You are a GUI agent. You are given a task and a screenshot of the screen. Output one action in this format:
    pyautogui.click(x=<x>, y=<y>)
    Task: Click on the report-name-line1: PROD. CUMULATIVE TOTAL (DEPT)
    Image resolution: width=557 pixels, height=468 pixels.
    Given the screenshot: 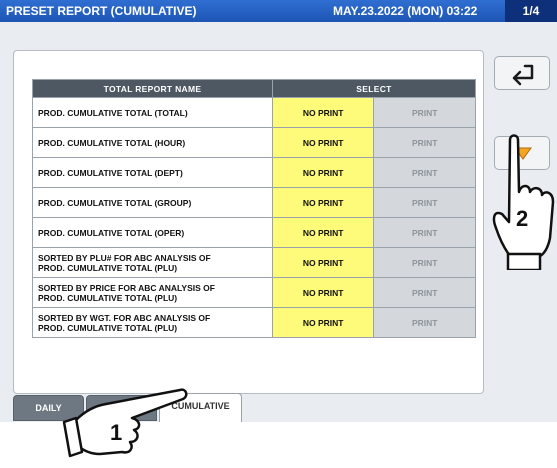 What is the action you would take?
    pyautogui.click(x=110, y=172)
    